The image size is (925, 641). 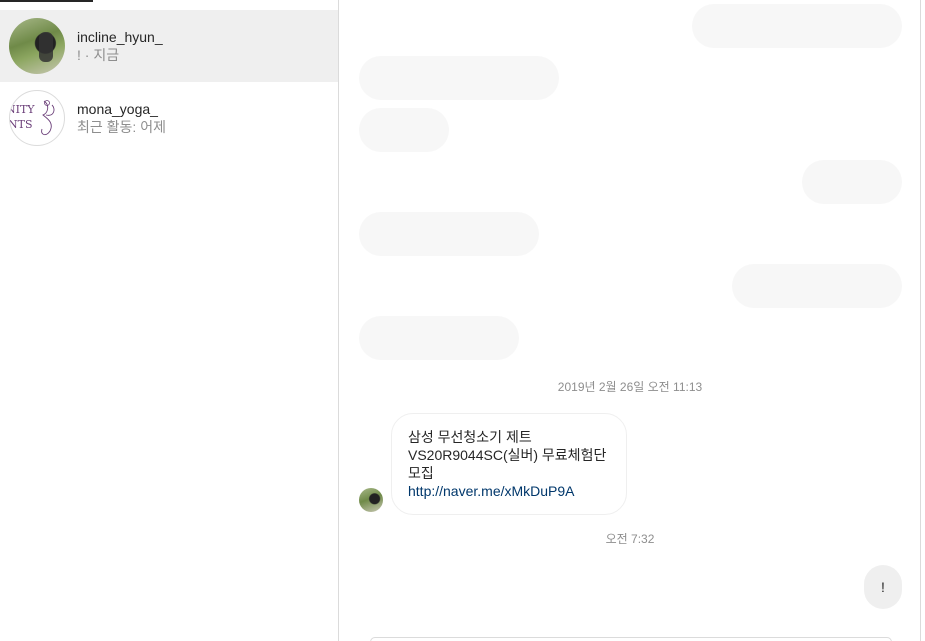 I want to click on conversation-item-mona-yoga: NITY NTS mona_yoga_ 최근 활동: 어제, so click(x=169, y=118).